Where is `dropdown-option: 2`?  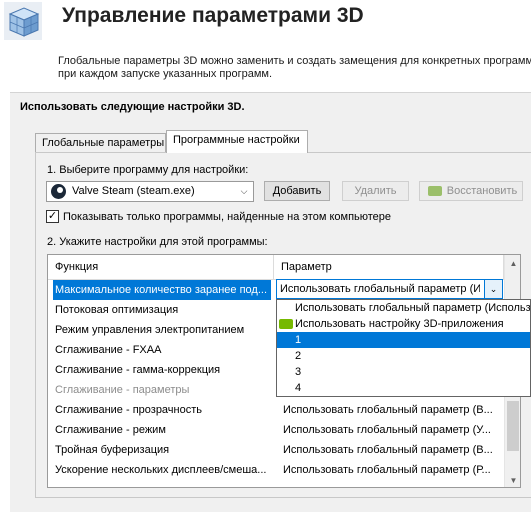
dropdown-option: 2 is located at coordinates (403, 356).